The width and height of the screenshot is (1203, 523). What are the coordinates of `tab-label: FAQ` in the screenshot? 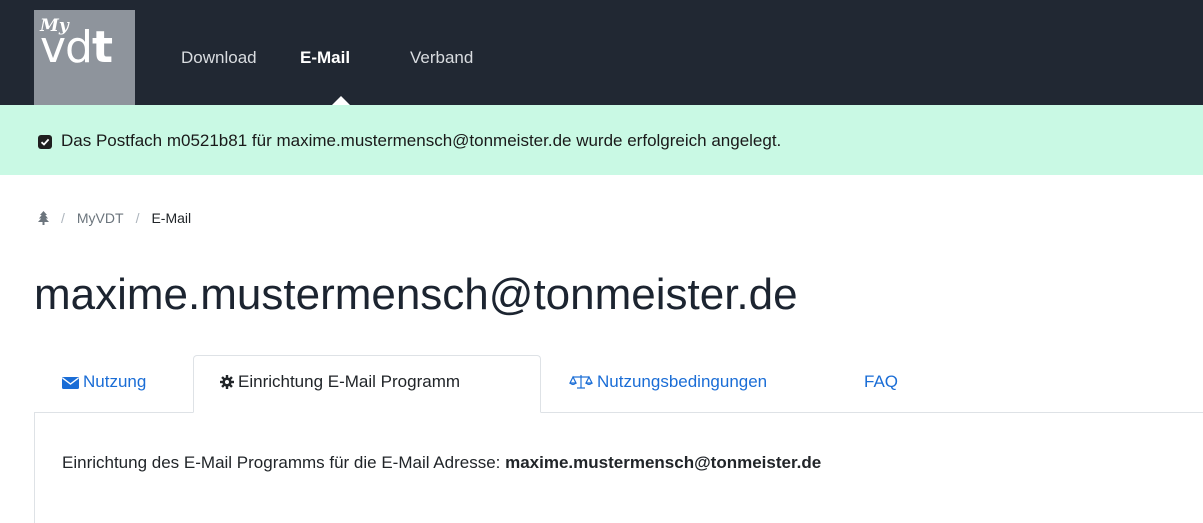 It's located at (881, 381).